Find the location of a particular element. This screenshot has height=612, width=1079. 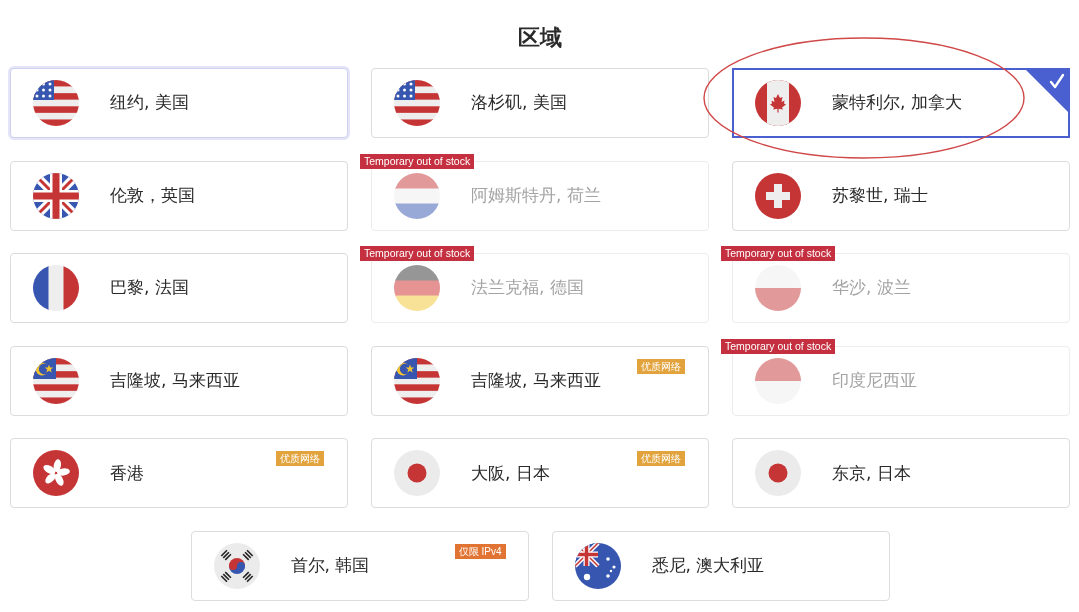

section-title: 区域 is located at coordinates (539, 37).